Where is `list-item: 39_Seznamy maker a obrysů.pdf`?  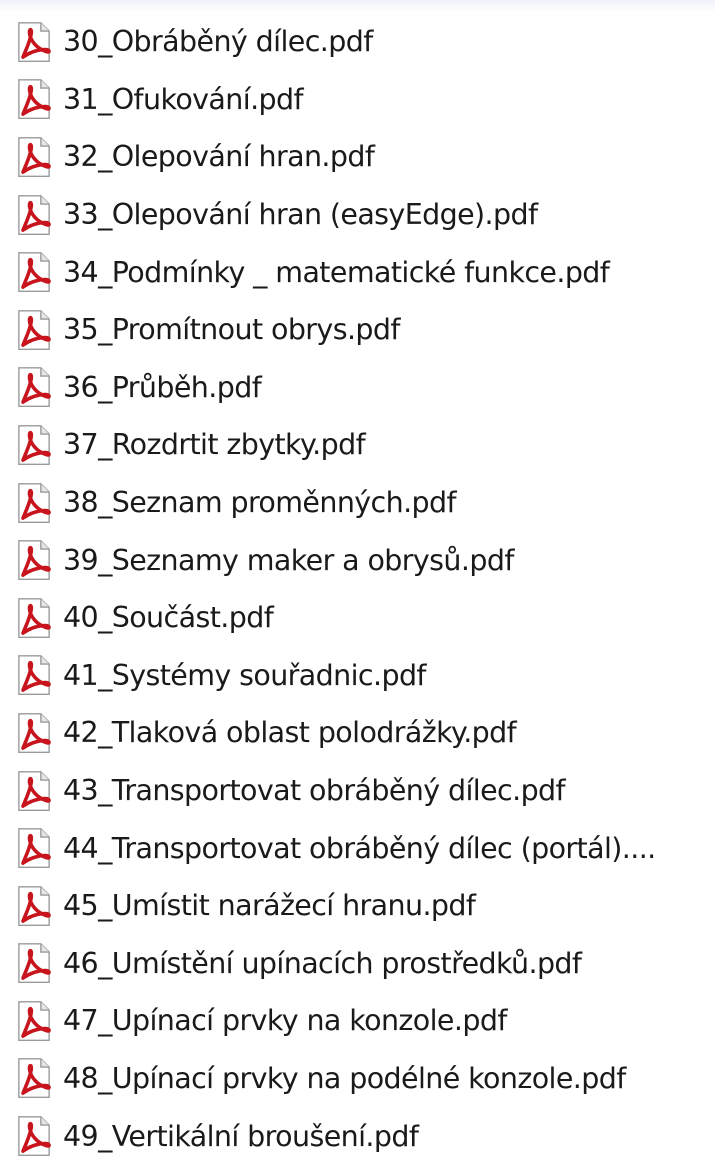
list-item: 39_Seznamy maker a obrysů.pdf is located at coordinates (357, 560).